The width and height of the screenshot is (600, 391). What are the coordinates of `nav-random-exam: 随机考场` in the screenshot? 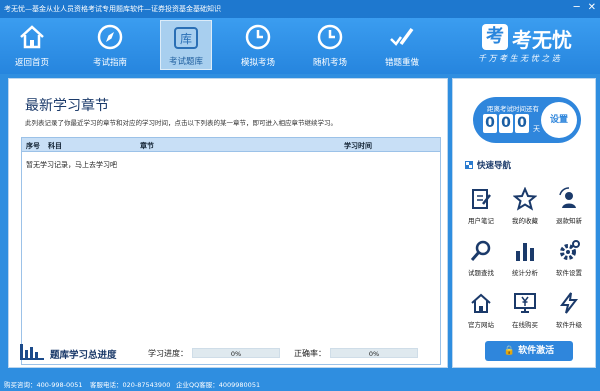 It's located at (330, 45).